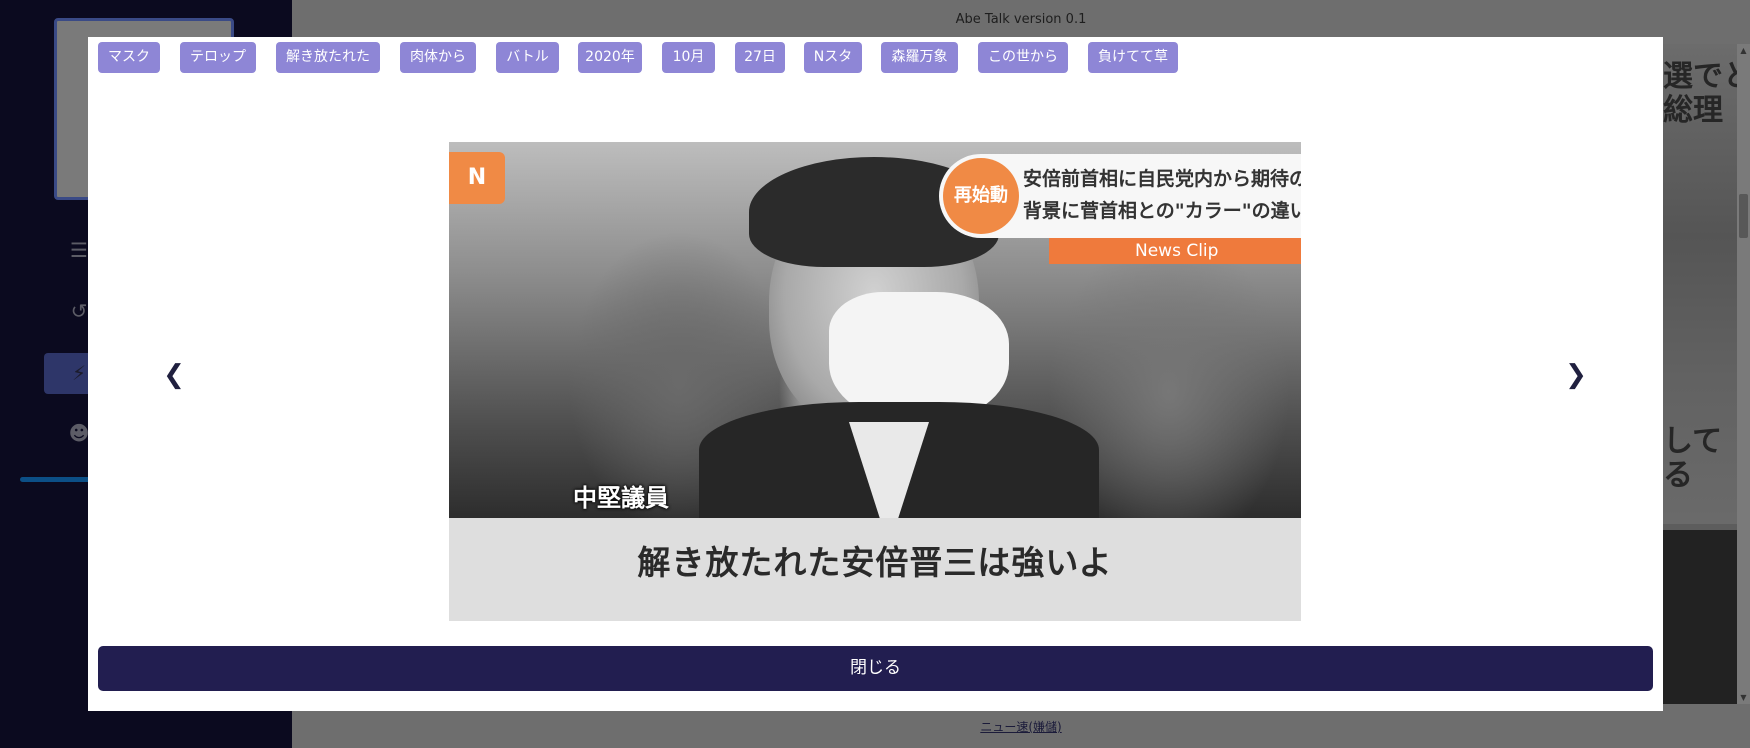 The height and width of the screenshot is (748, 1750). I want to click on tag-chip: マスク, so click(129, 57).